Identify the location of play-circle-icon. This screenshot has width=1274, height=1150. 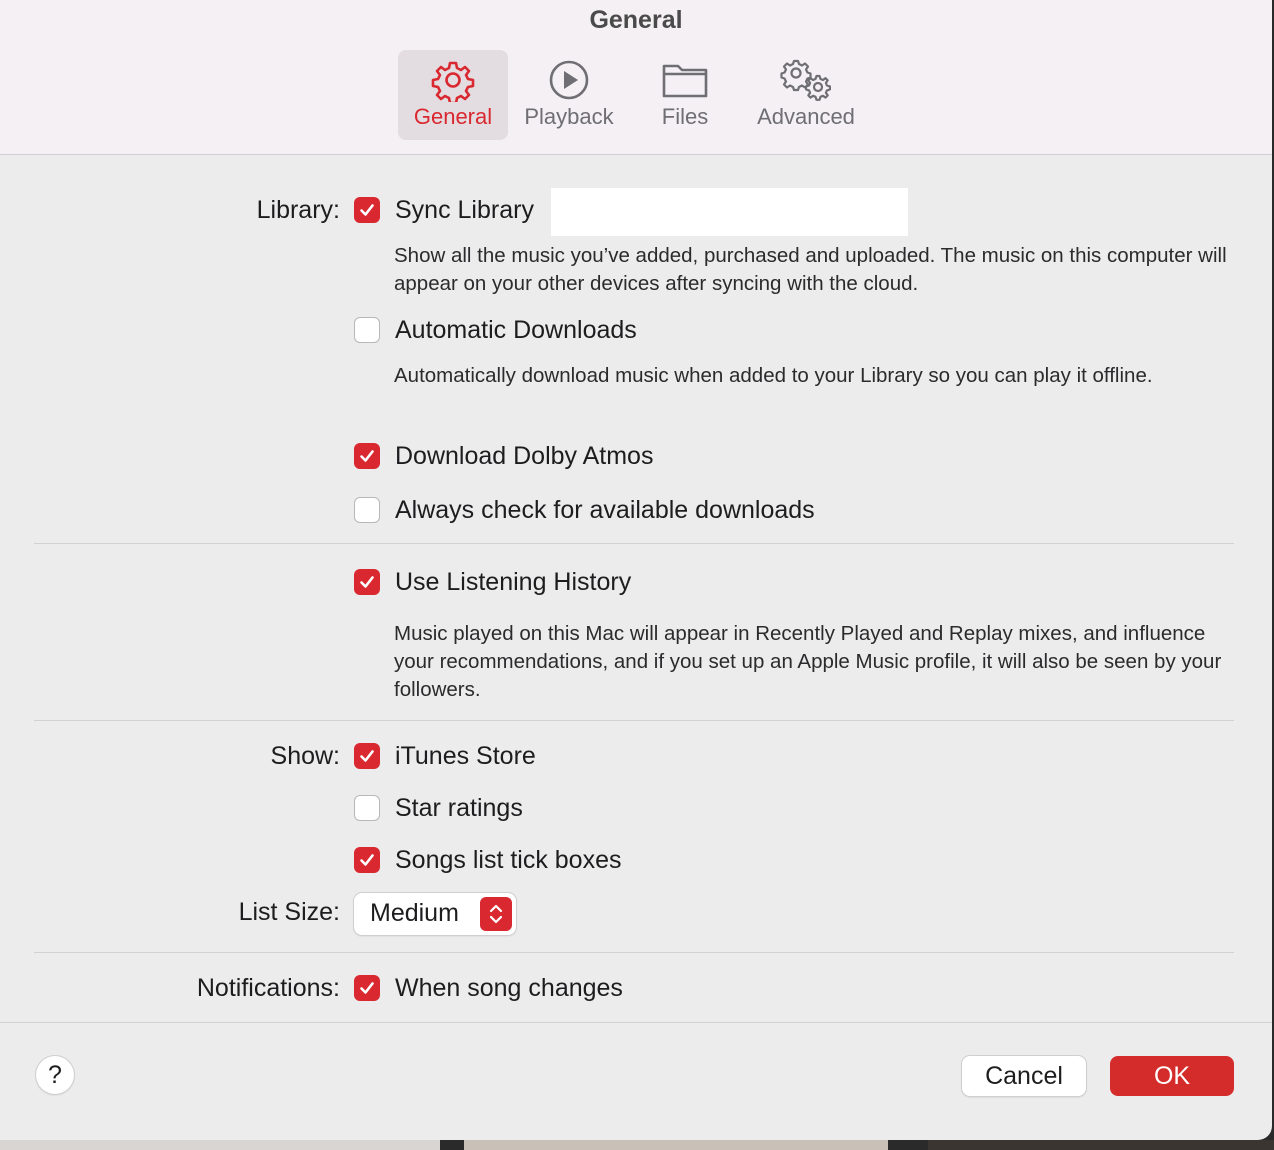
(569, 80).